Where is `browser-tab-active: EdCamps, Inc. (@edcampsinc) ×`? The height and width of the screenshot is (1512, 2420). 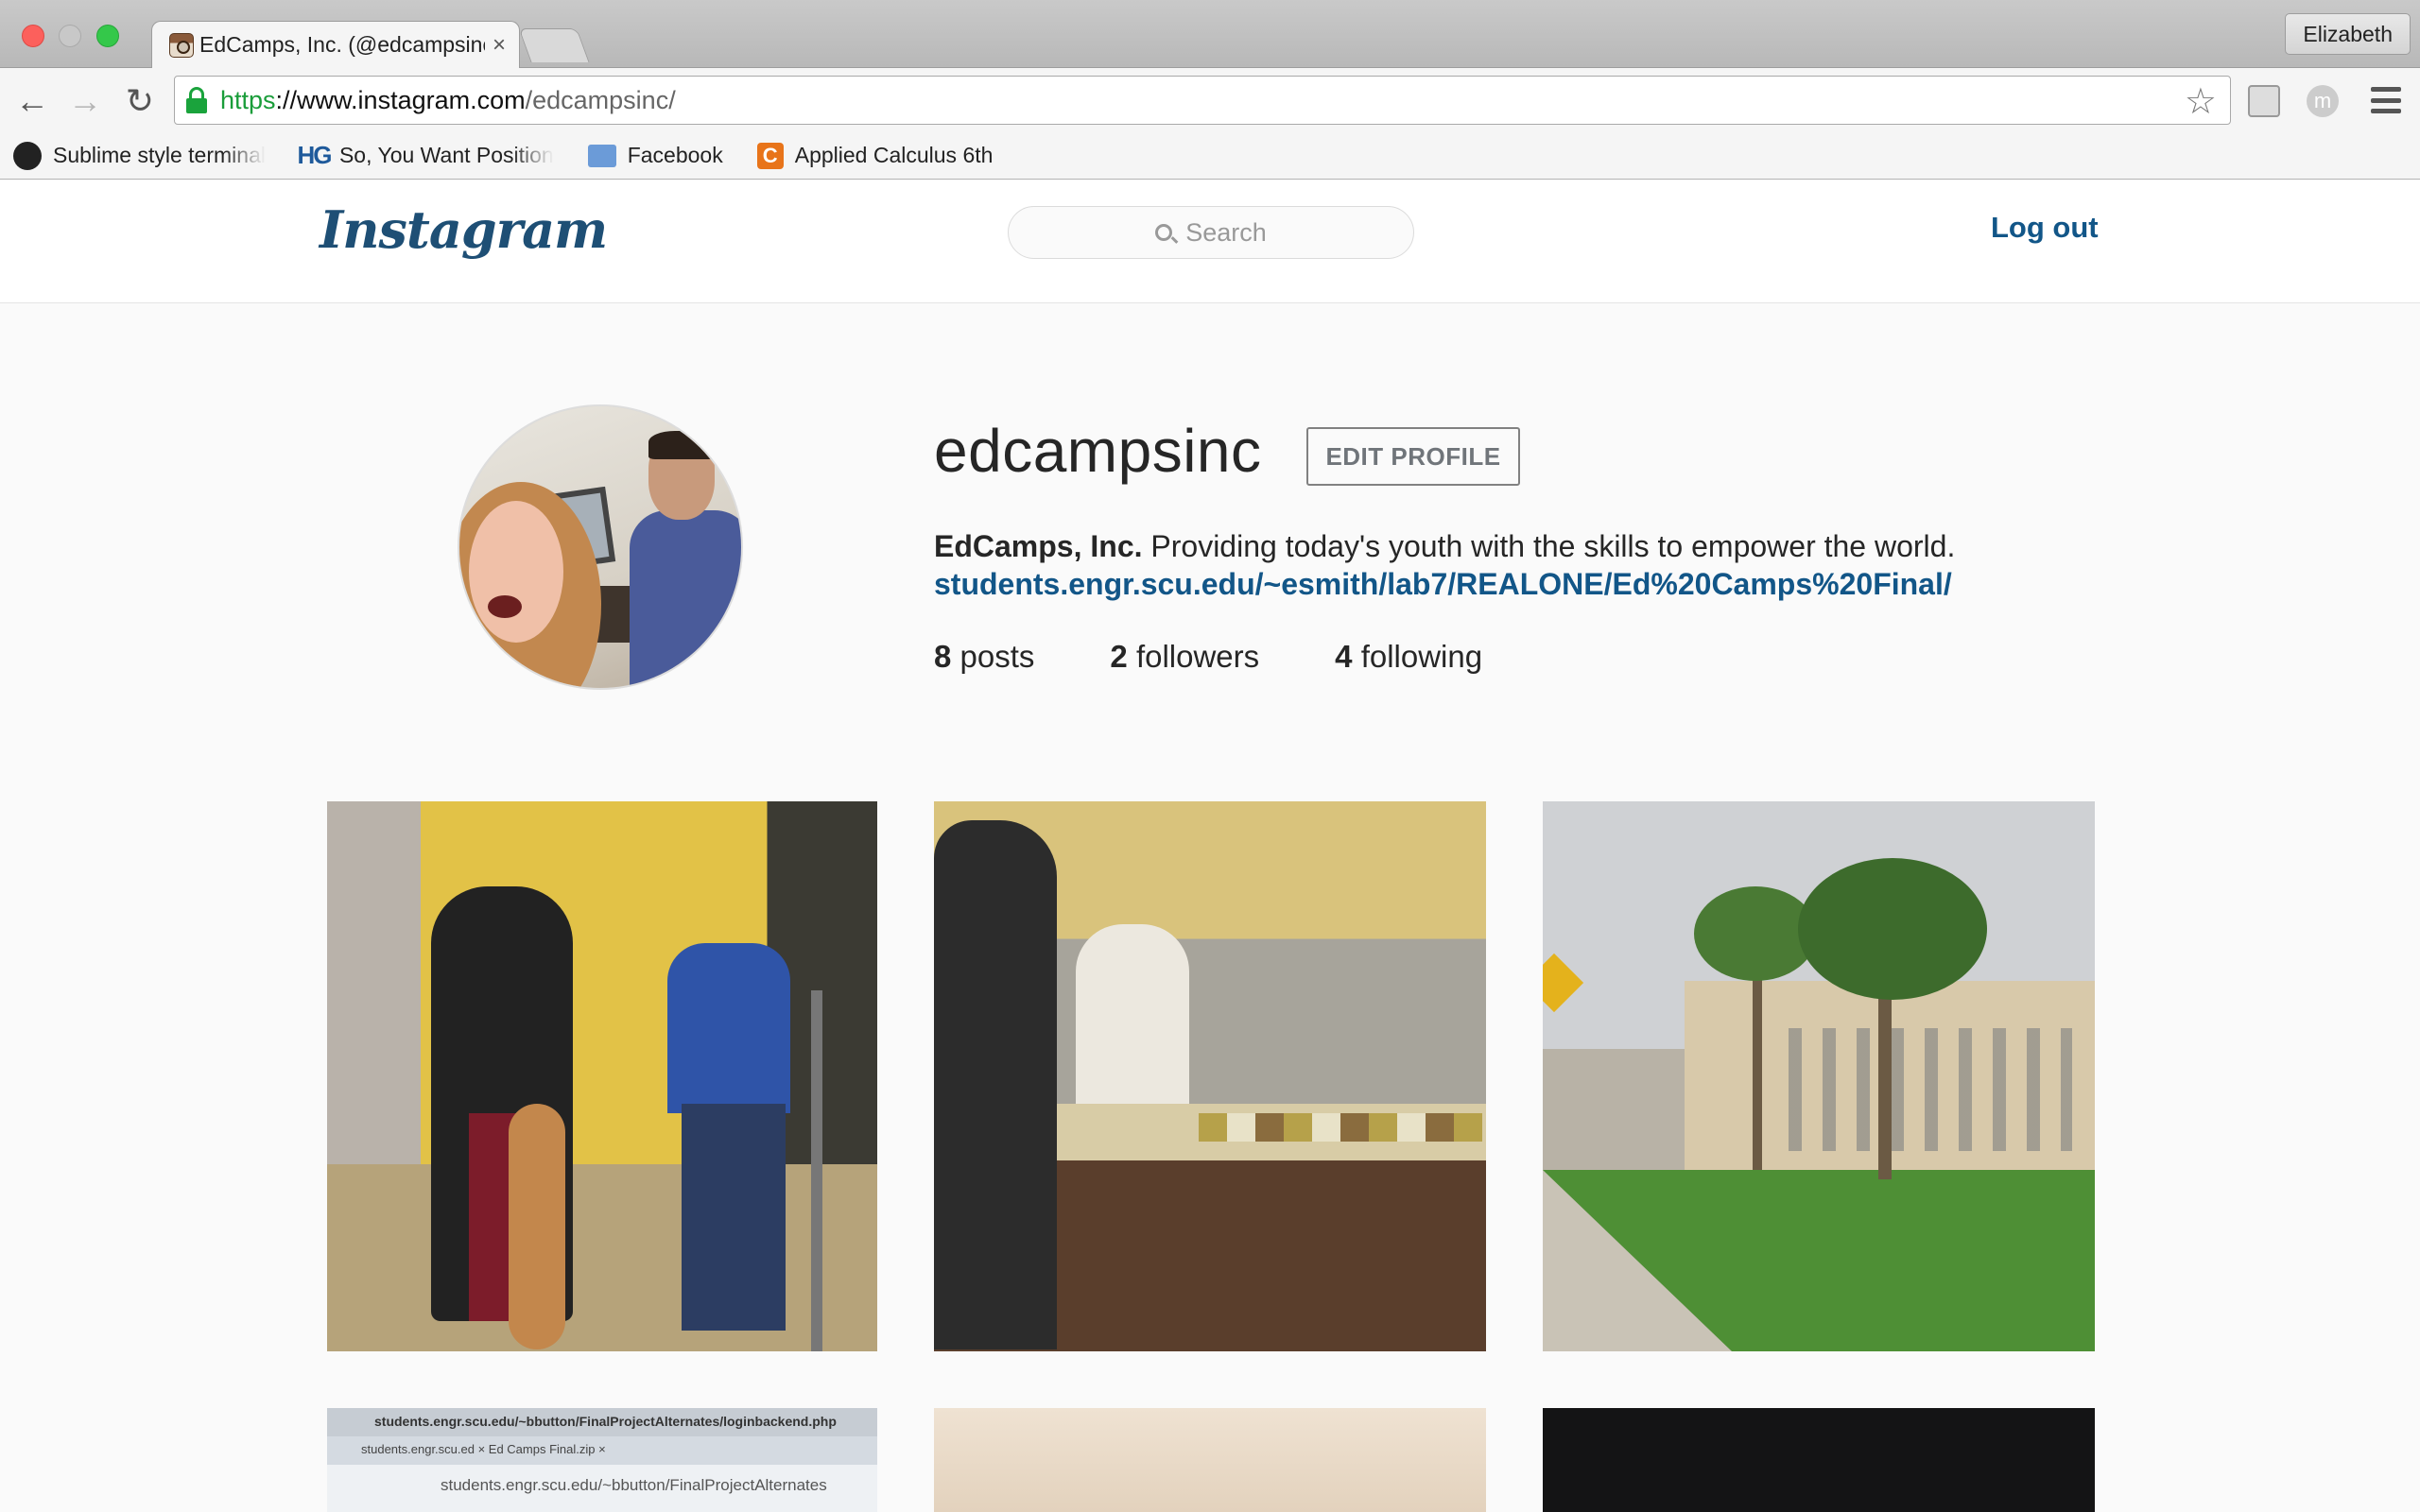 browser-tab-active: EdCamps, Inc. (@edcampsinc) × is located at coordinates (335, 44).